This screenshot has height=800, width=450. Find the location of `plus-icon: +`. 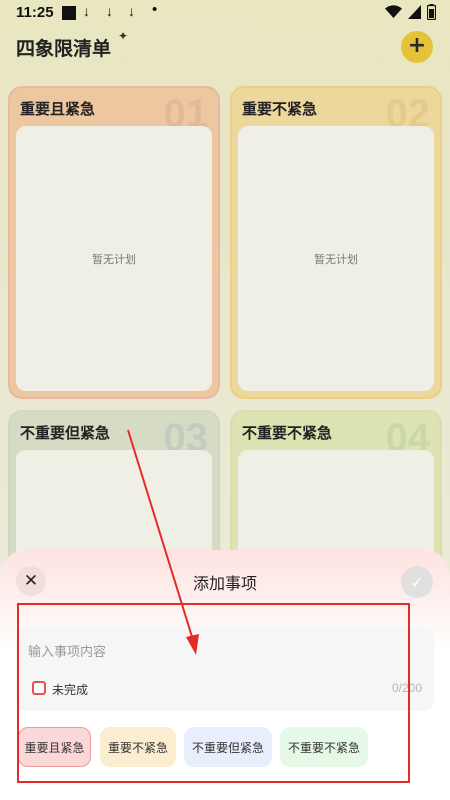

plus-icon: + is located at coordinates (417, 45).